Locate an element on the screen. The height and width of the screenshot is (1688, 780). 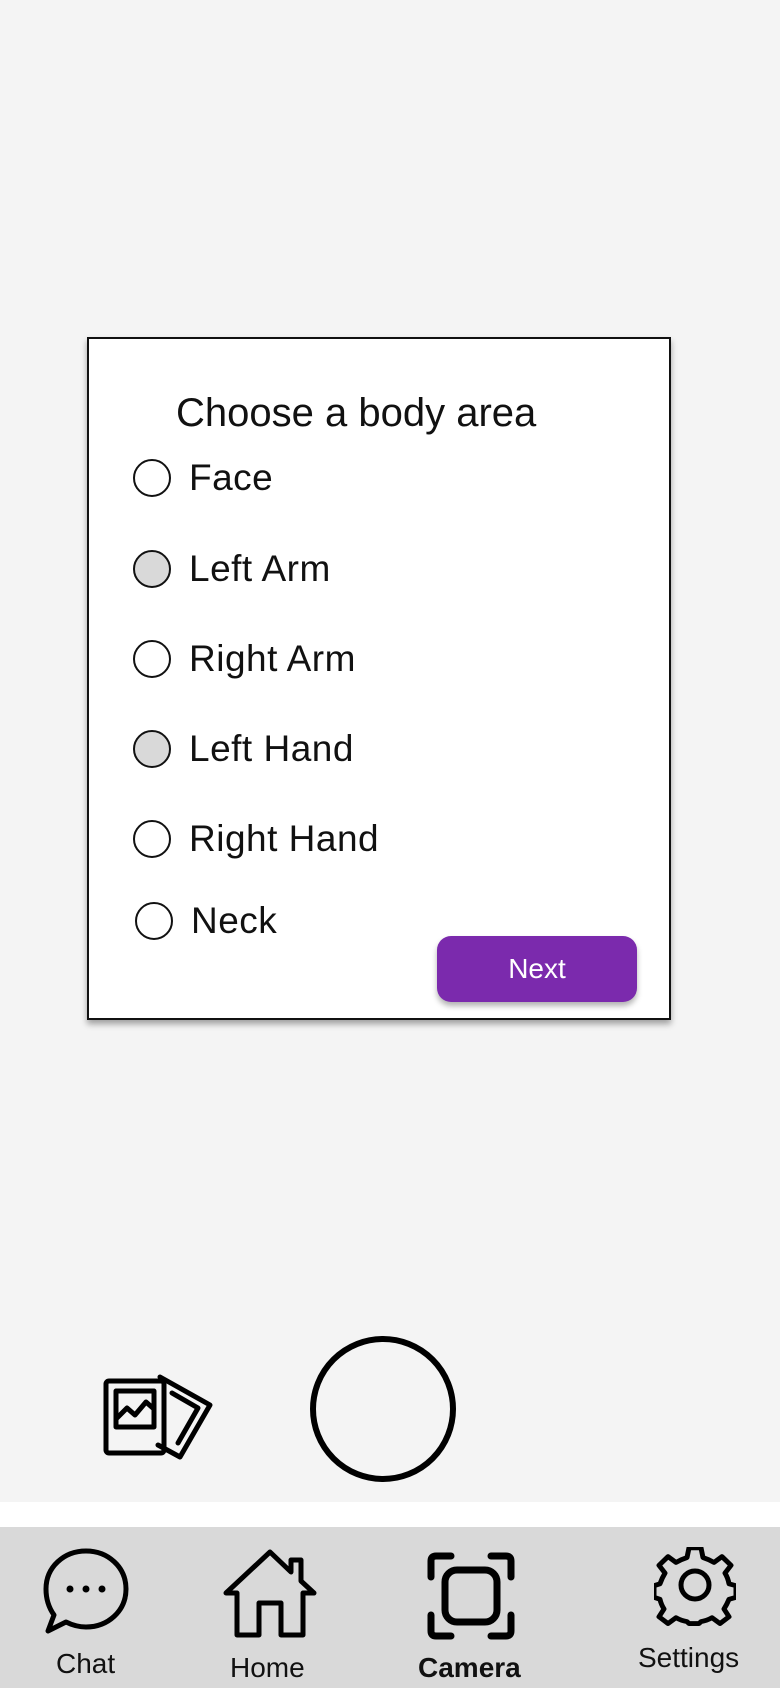
bottom-nav: Chat Home Camera Settings is located at coordinates (390, 1607).